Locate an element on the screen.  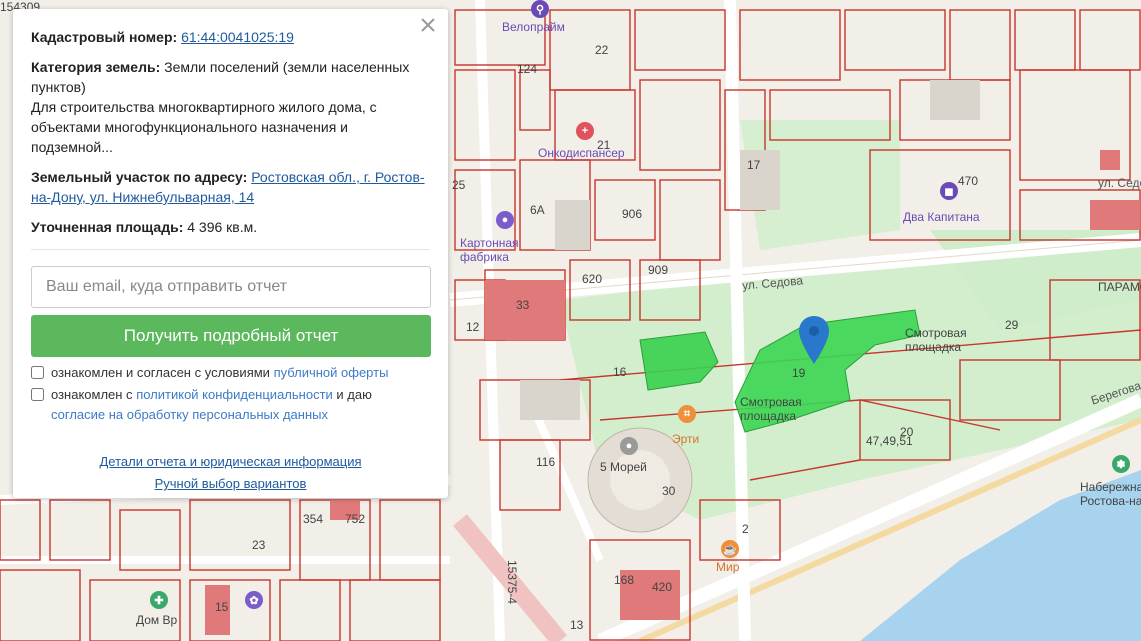
map-label-n17: 17 is located at coordinates (754, 165).